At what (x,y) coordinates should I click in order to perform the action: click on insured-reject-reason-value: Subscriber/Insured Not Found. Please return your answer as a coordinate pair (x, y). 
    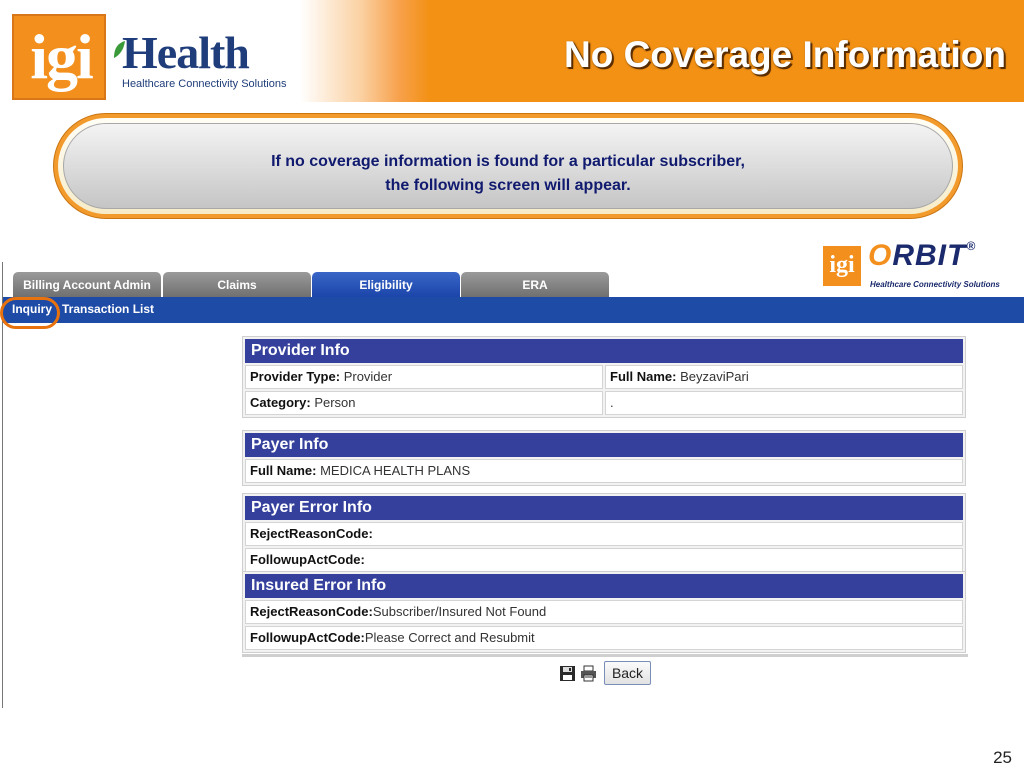
    Looking at the image, I should click on (459, 611).